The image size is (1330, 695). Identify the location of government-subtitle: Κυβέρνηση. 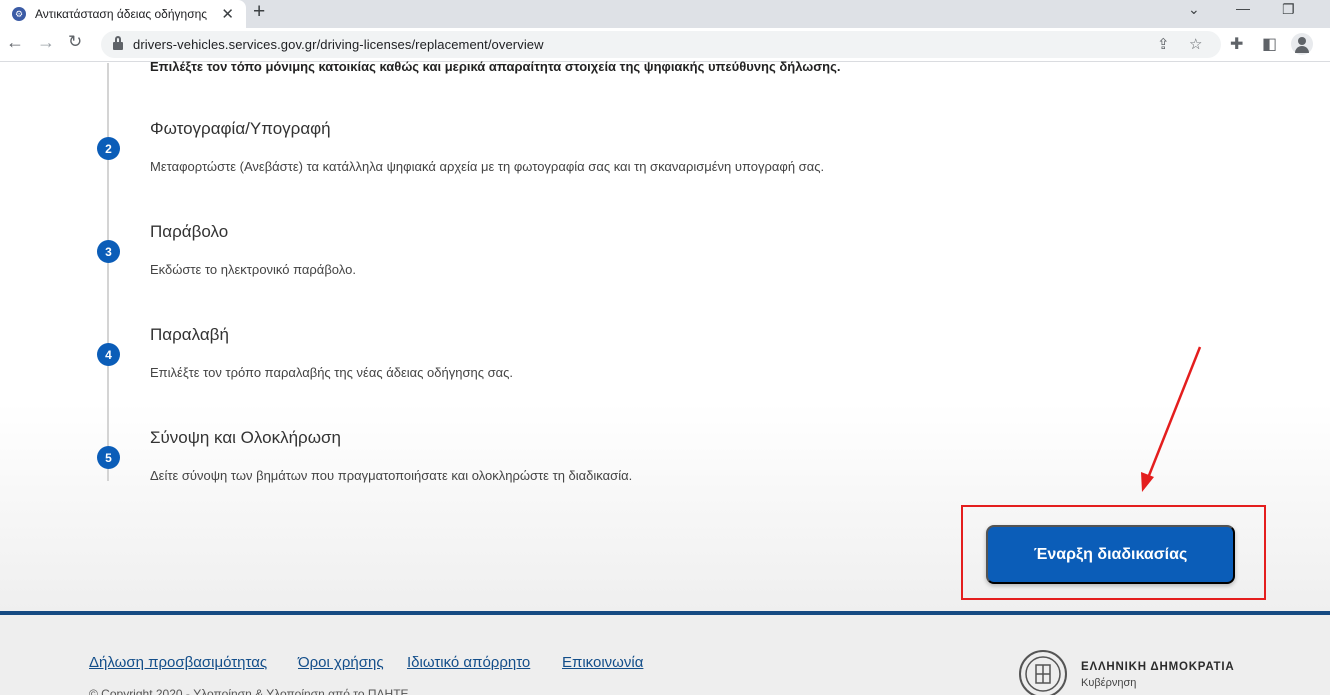
(1109, 683).